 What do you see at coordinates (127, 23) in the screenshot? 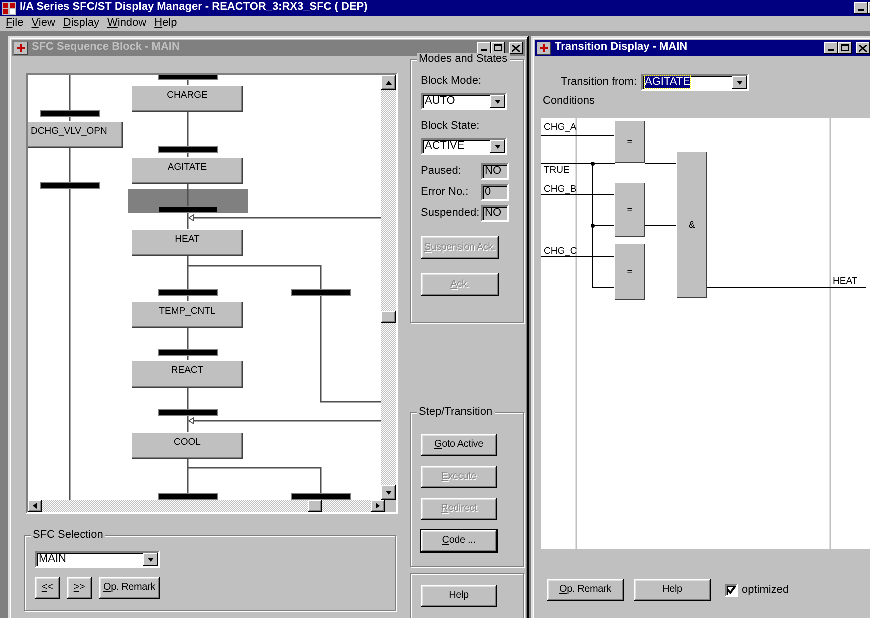
I see `menu-item: Window` at bounding box center [127, 23].